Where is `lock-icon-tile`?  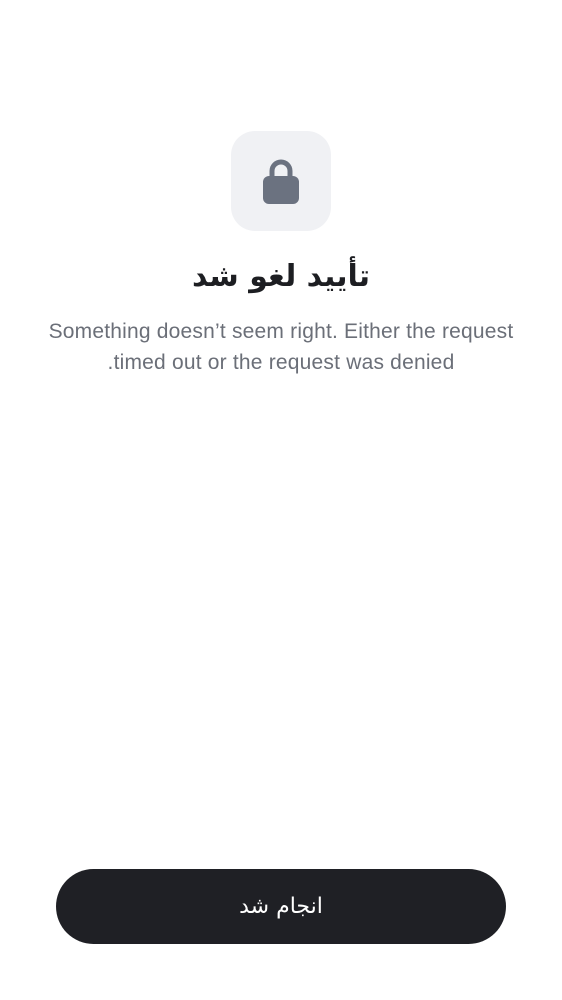 lock-icon-tile is located at coordinates (281, 181).